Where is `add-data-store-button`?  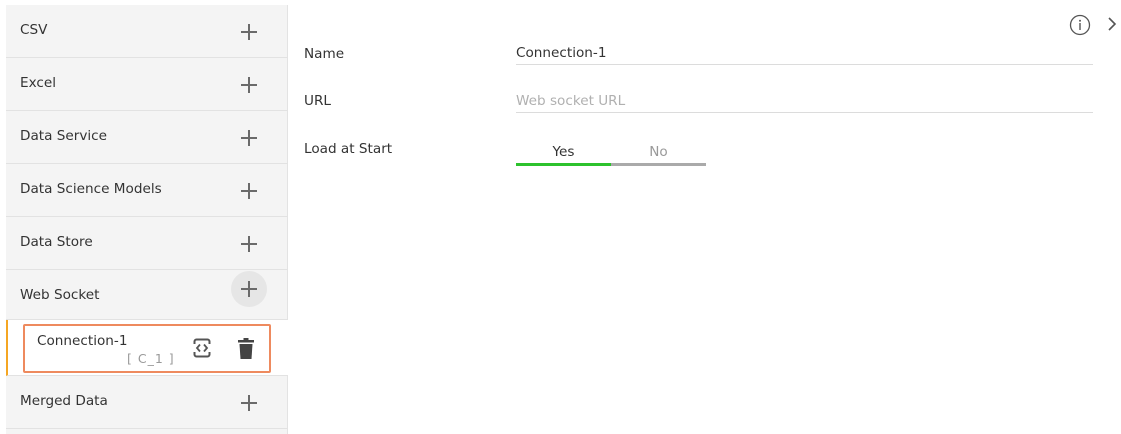 add-data-store-button is located at coordinates (249, 244).